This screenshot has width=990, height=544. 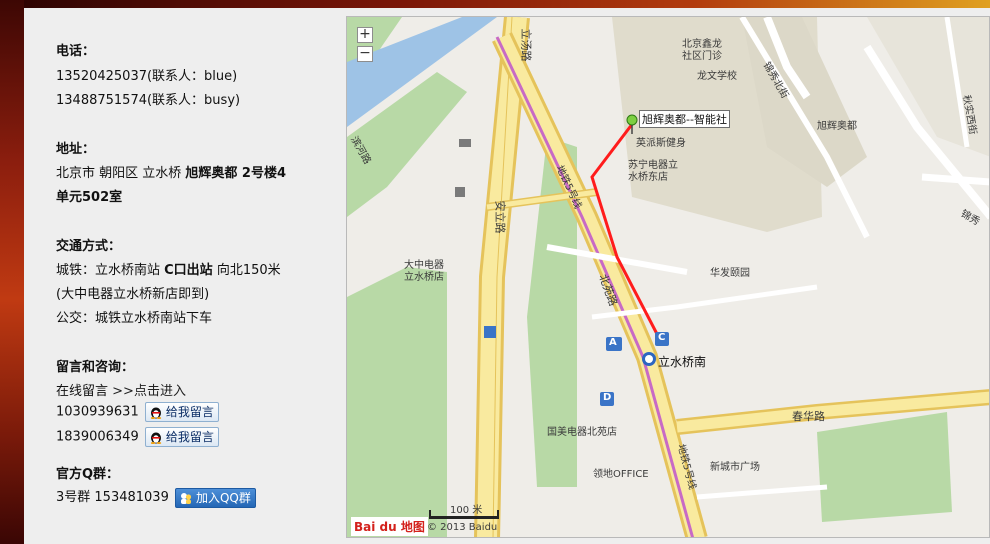 I want to click on transport-subway-c: 向北150米, so click(x=246, y=270).